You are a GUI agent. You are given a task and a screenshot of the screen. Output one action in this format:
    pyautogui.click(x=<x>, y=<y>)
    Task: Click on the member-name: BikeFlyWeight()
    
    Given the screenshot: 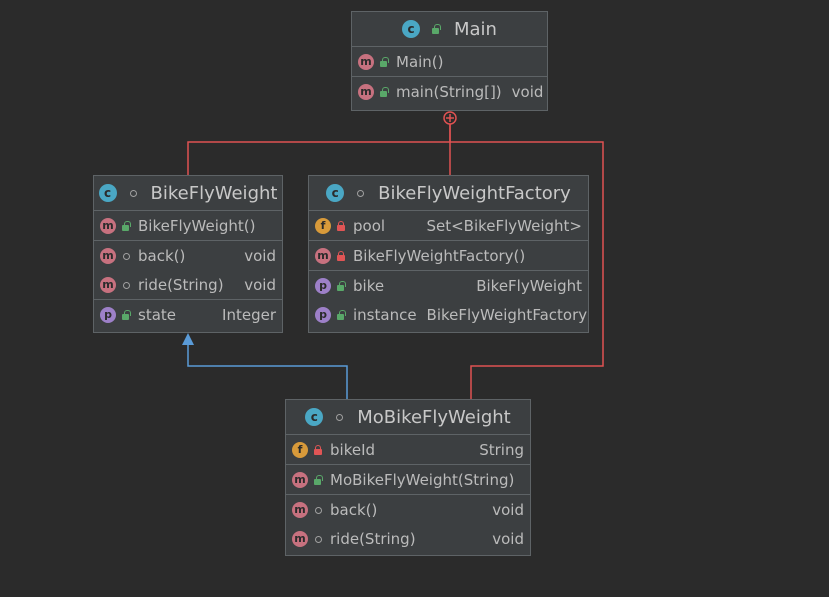 What is the action you would take?
    pyautogui.click(x=197, y=225)
    